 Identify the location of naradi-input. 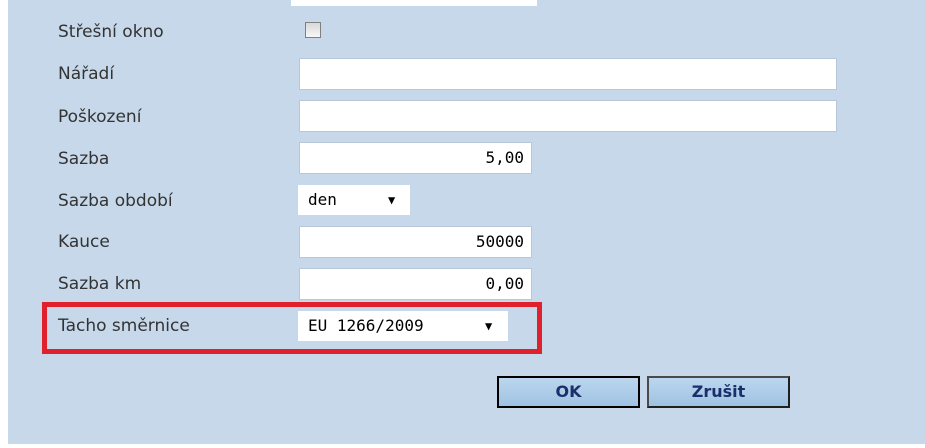
(568, 74).